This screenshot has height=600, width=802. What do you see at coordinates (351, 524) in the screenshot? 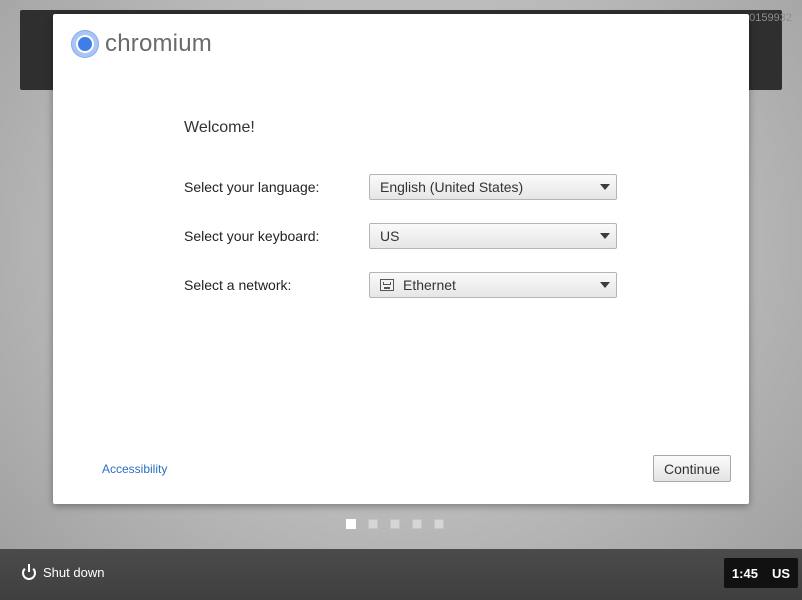
I see `progress-dot-active` at bounding box center [351, 524].